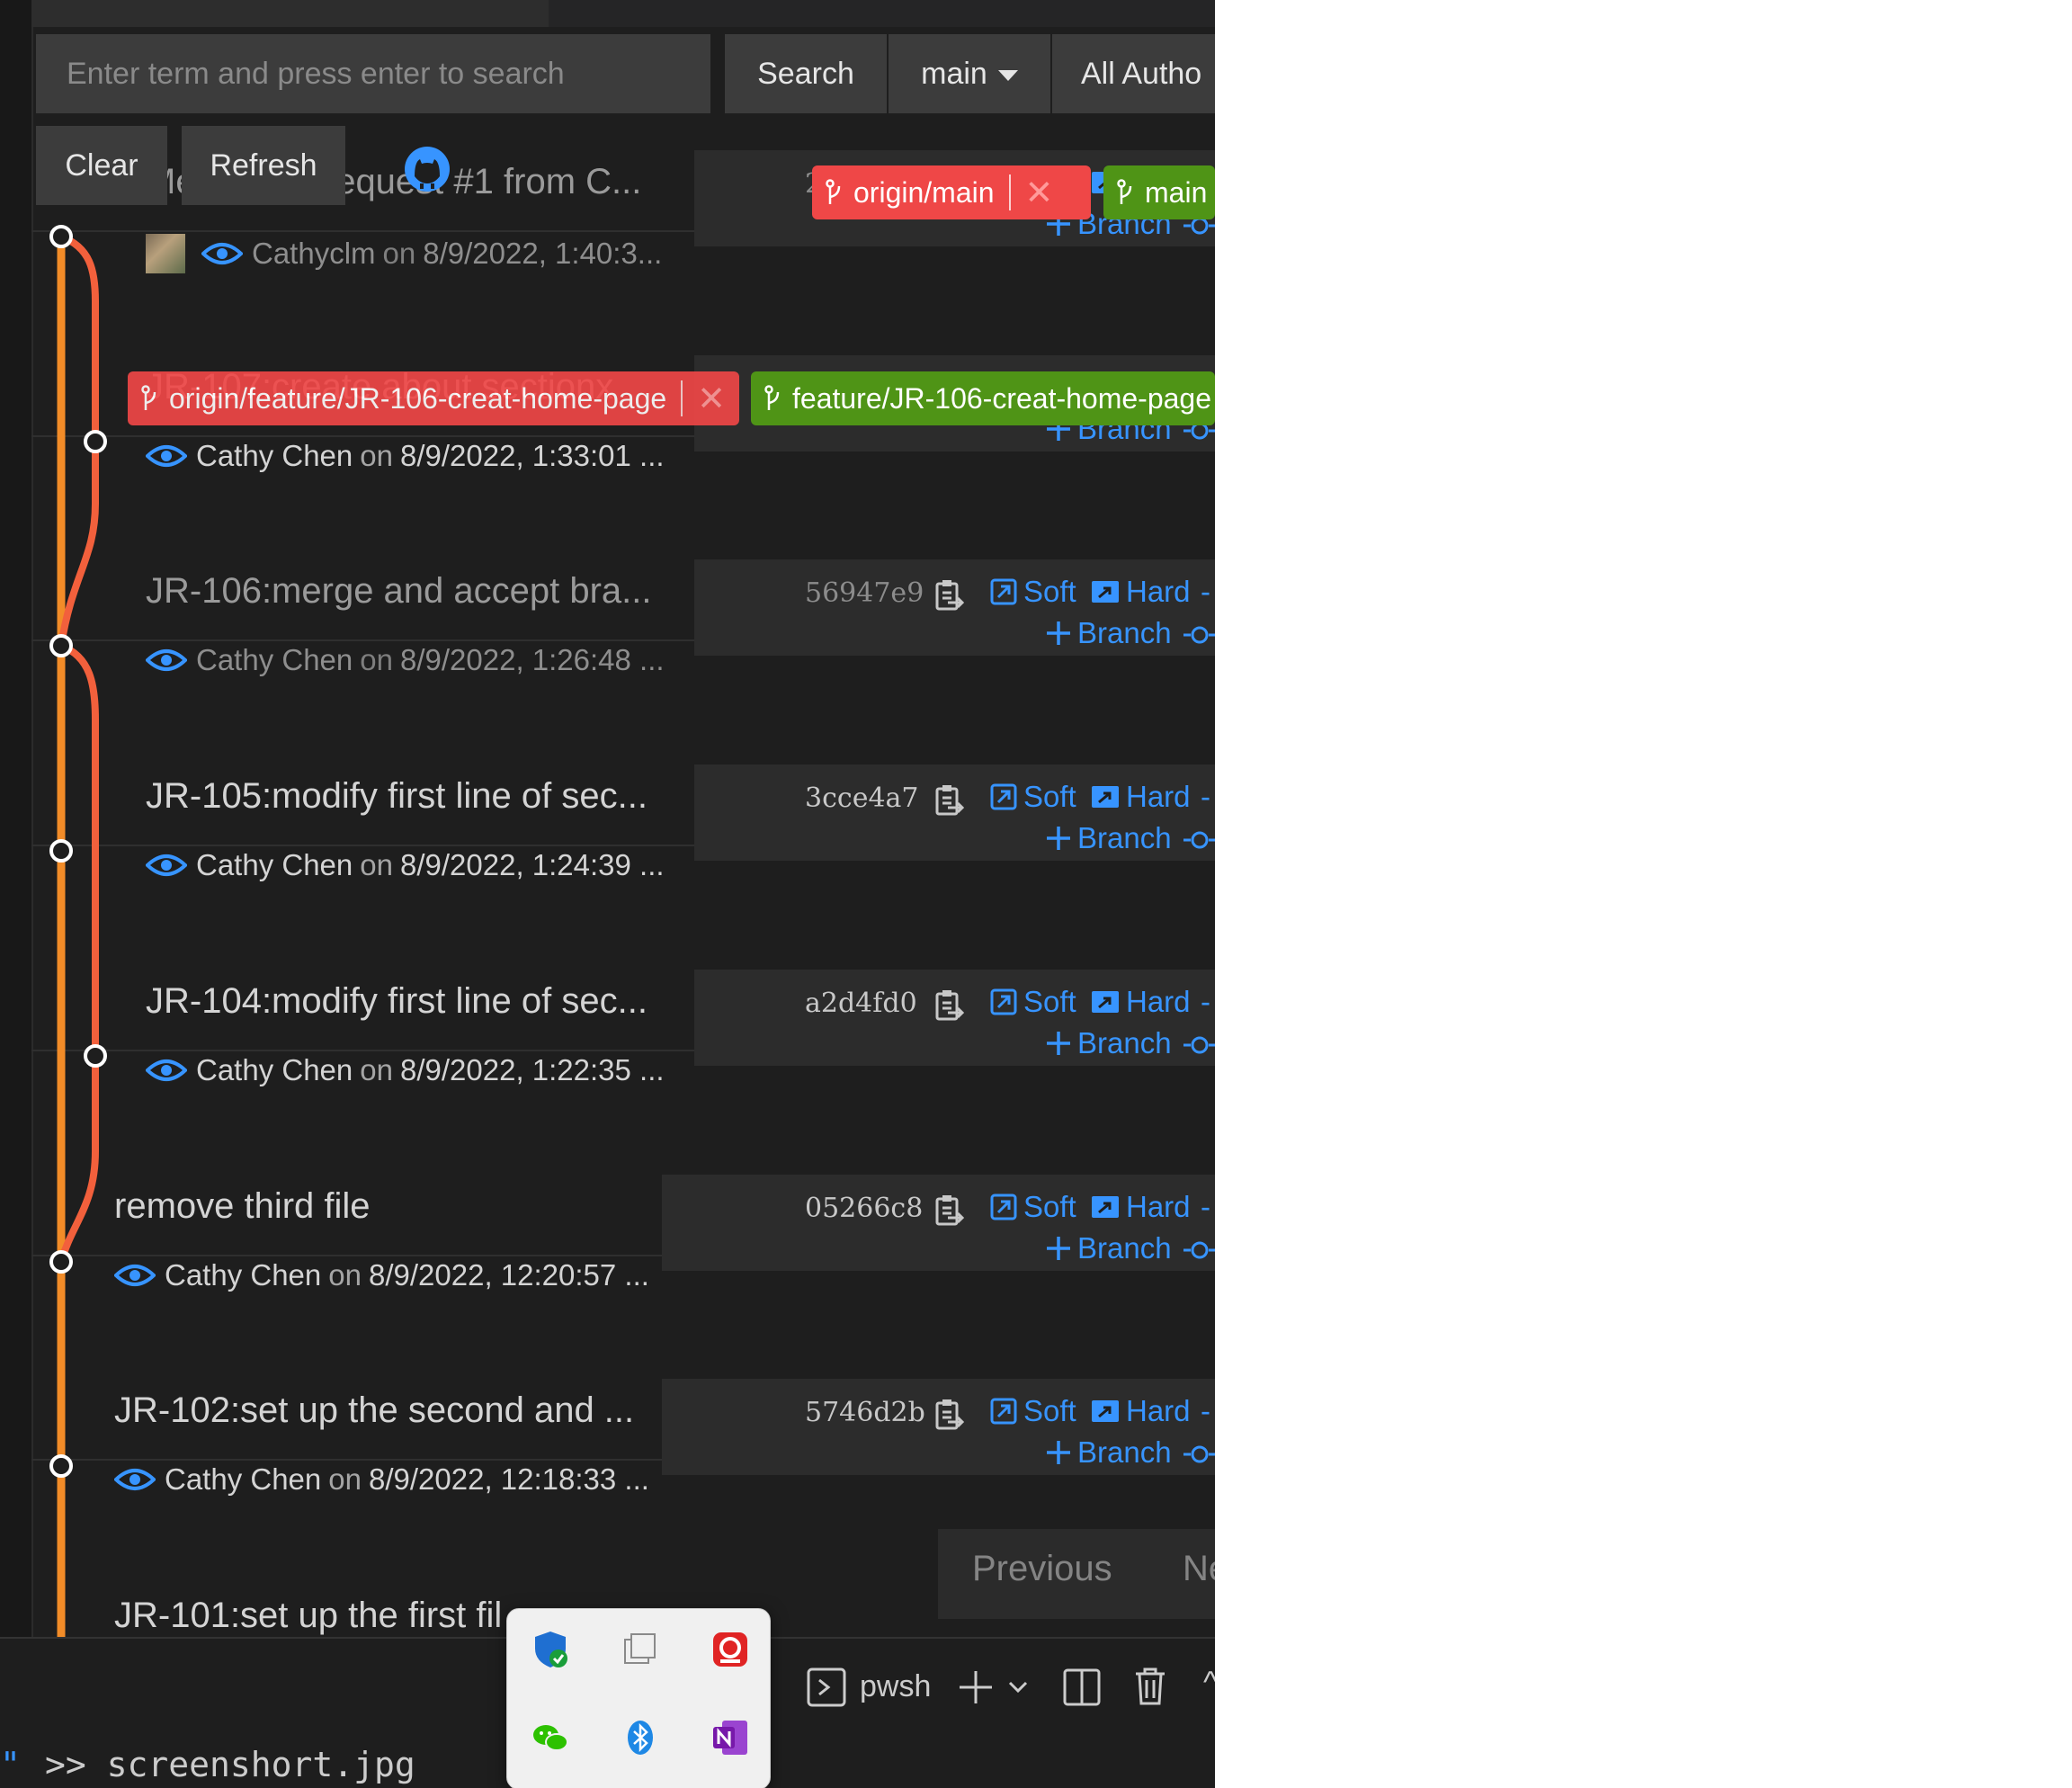 The image size is (2072, 1788). What do you see at coordinates (308, 1616) in the screenshot?
I see `commit-message: JR-101:set up the first fil` at bounding box center [308, 1616].